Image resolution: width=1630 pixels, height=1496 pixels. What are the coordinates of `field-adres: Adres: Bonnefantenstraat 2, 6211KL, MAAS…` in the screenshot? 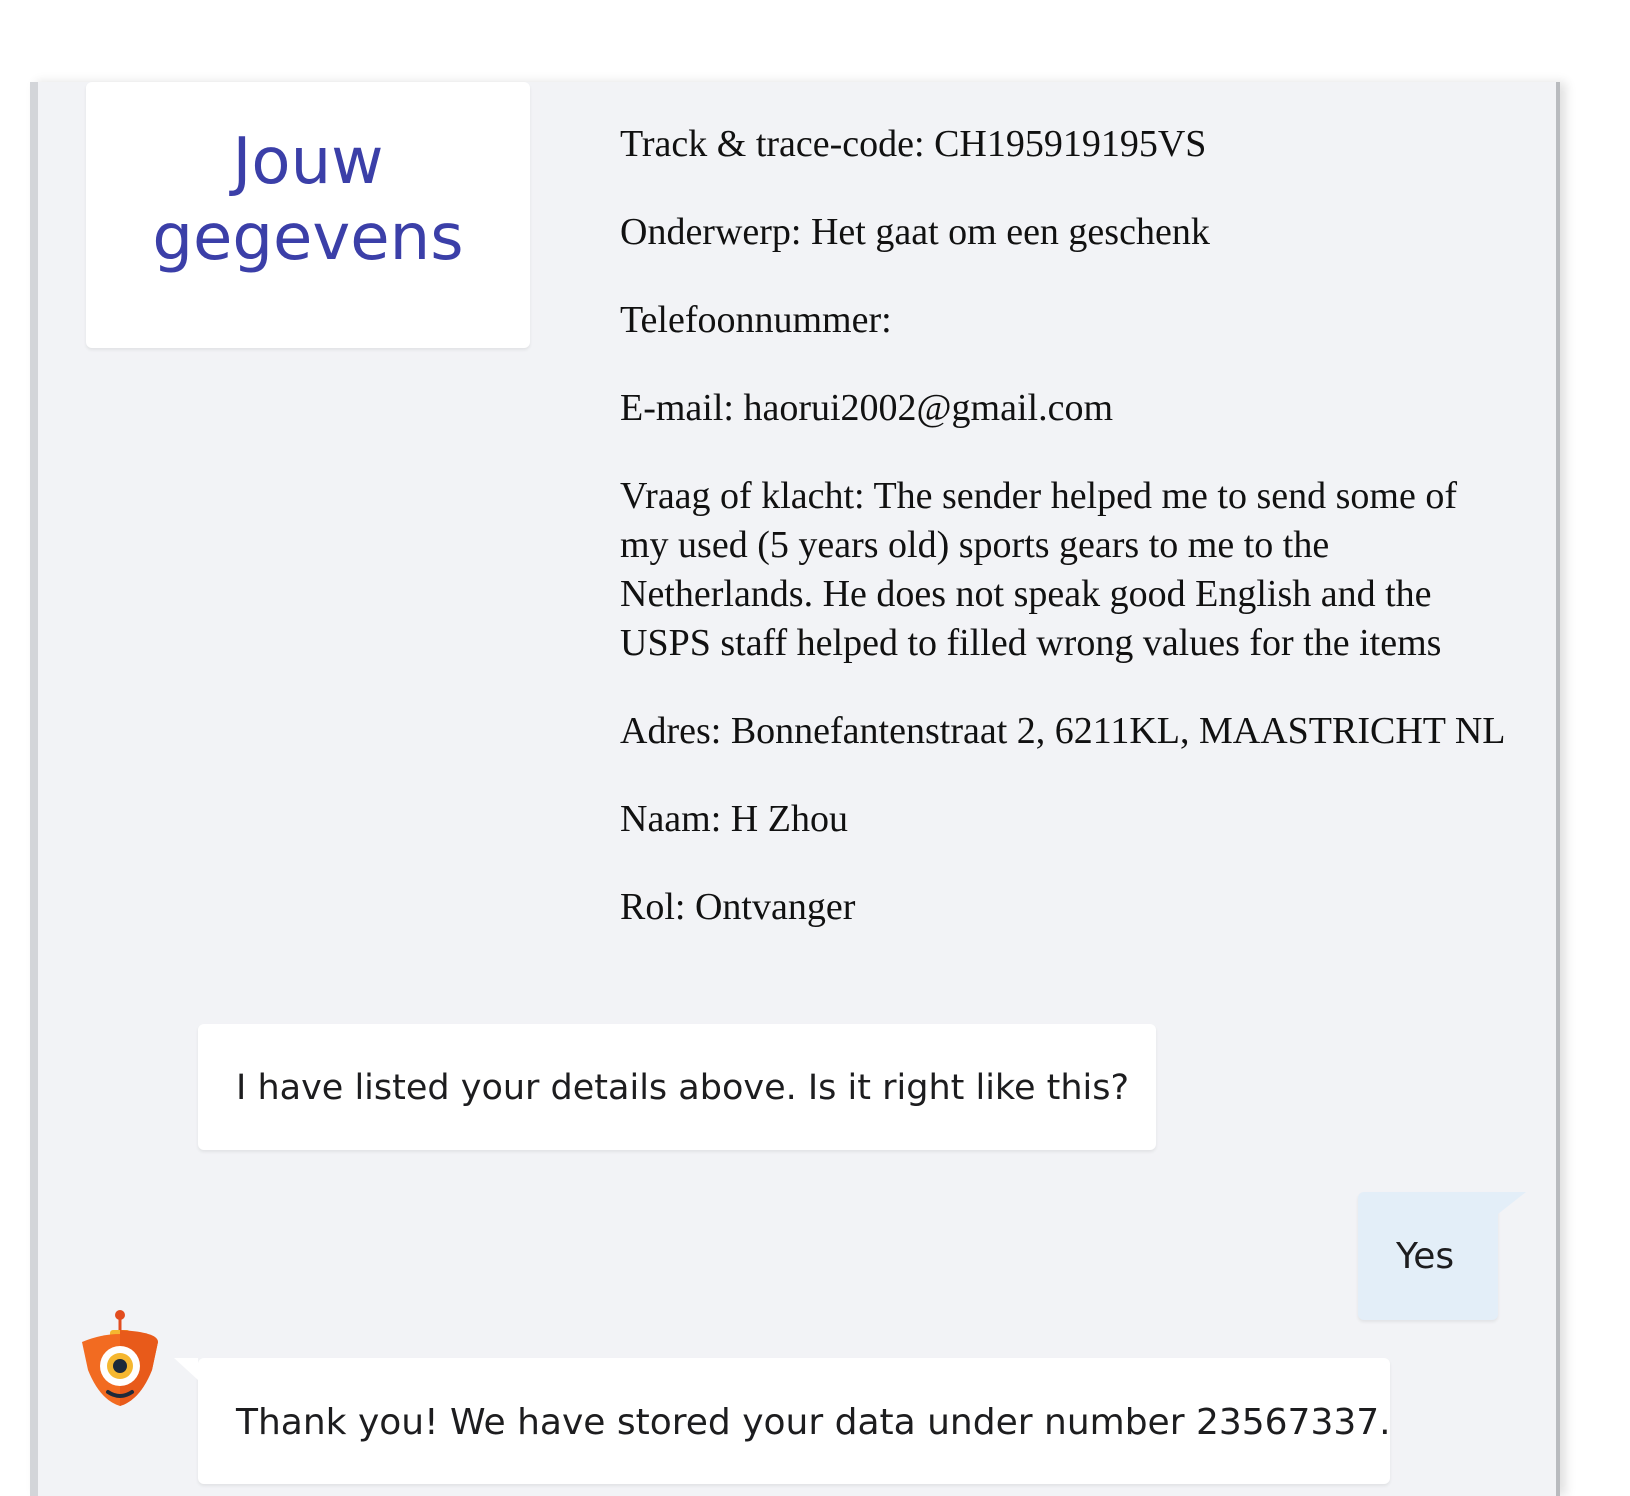 It's located at (1065, 731).